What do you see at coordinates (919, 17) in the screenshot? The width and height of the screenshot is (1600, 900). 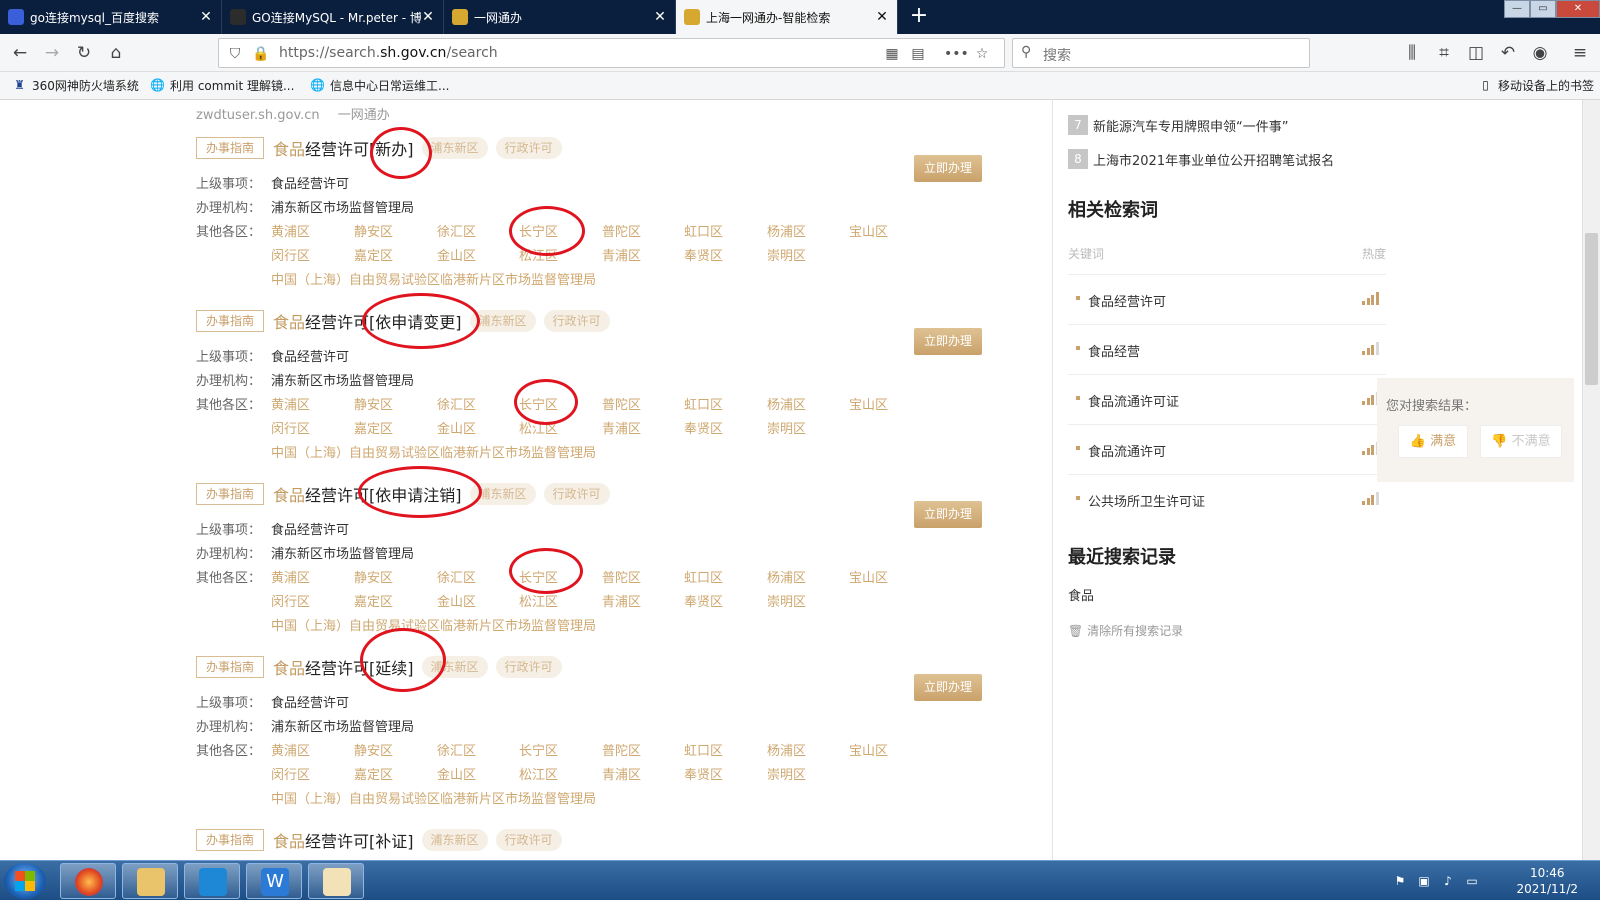 I see `new-tab-button: +` at bounding box center [919, 17].